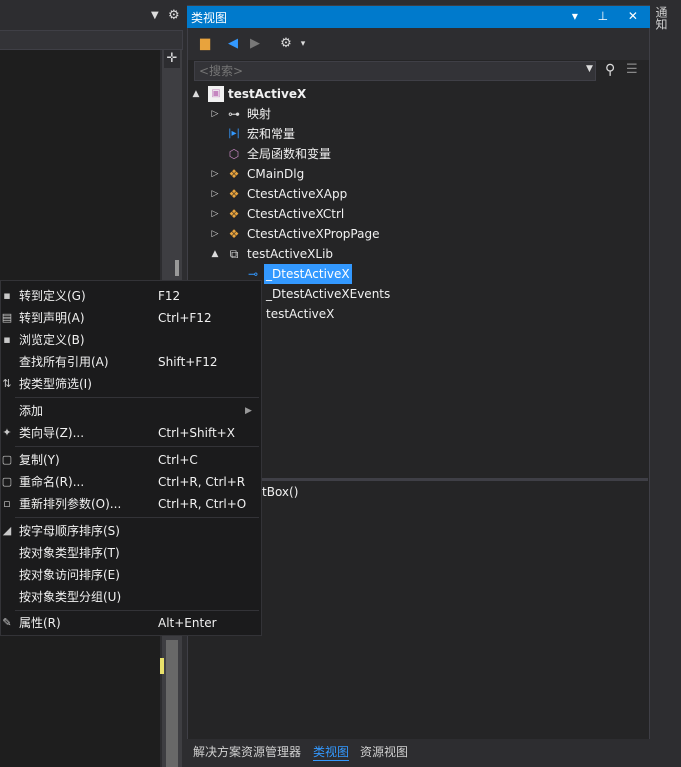  I want to click on member-combo, so click(91, 40).